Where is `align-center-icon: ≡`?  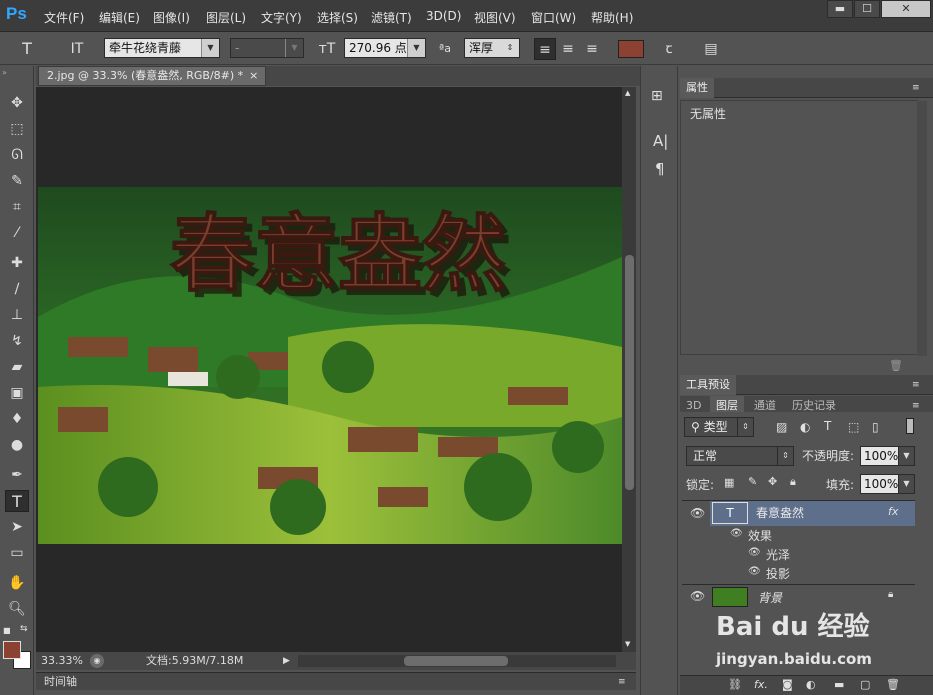
align-center-icon: ≡ is located at coordinates (568, 49).